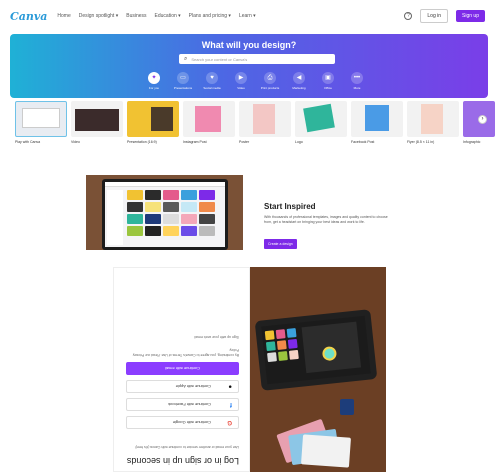 The width and height of the screenshot is (495, 472). I want to click on category-label: Office, so click(328, 88).